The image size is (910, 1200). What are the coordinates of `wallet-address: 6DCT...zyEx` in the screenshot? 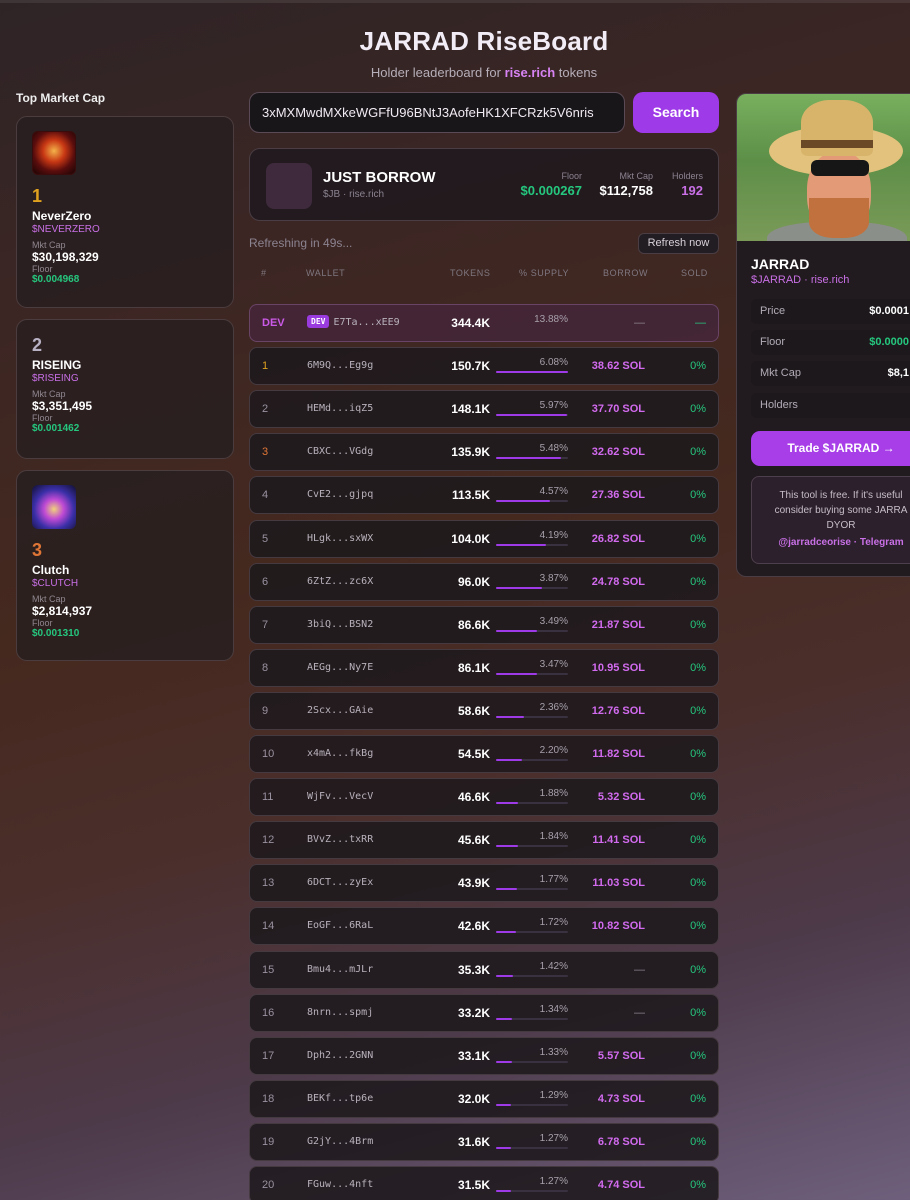 It's located at (340, 882).